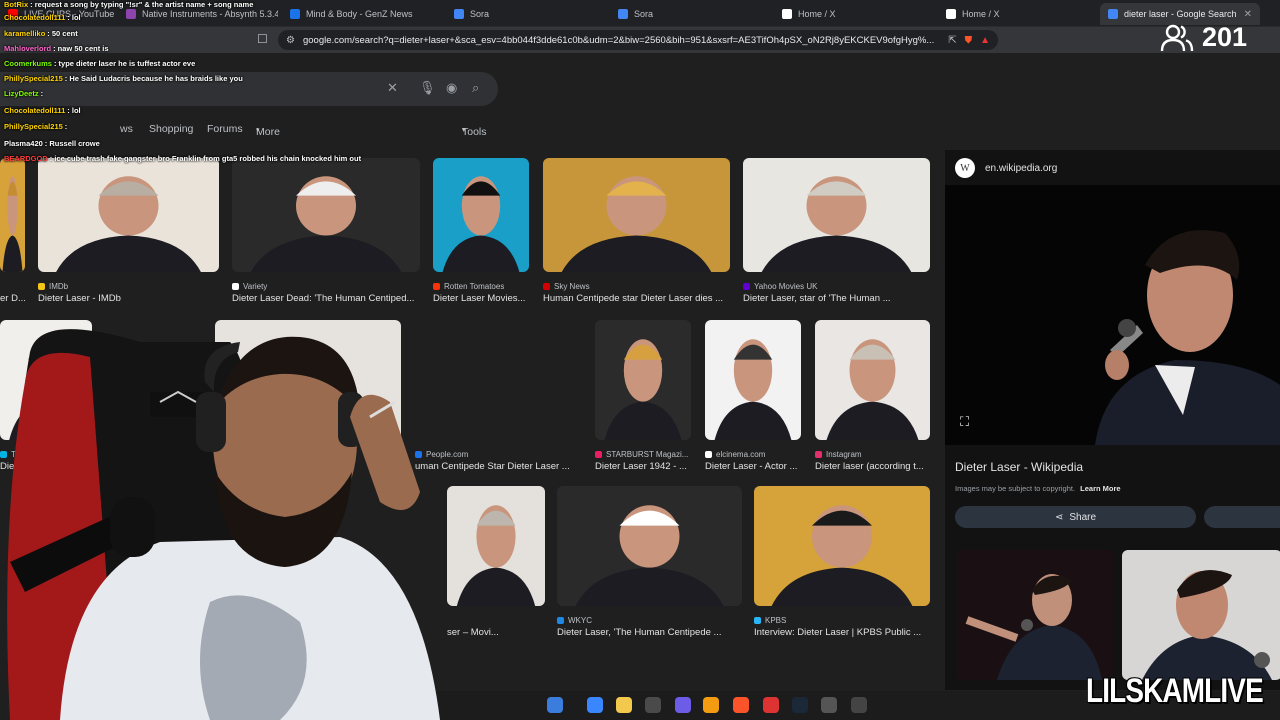  I want to click on brave-shield-icon: ⛊, so click(969, 40).